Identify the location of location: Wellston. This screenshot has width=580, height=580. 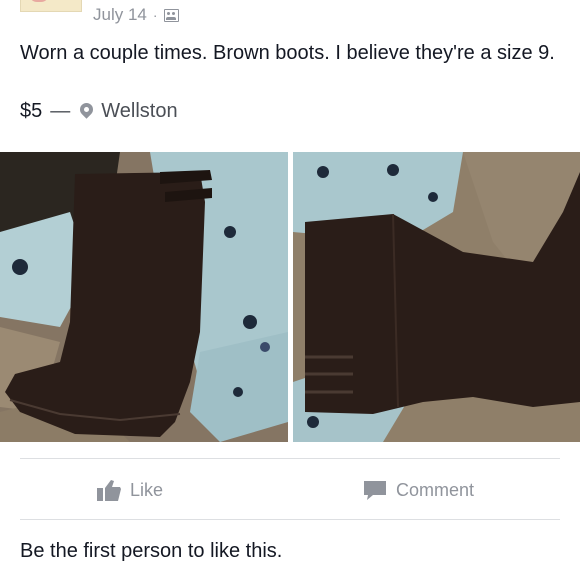
(139, 111).